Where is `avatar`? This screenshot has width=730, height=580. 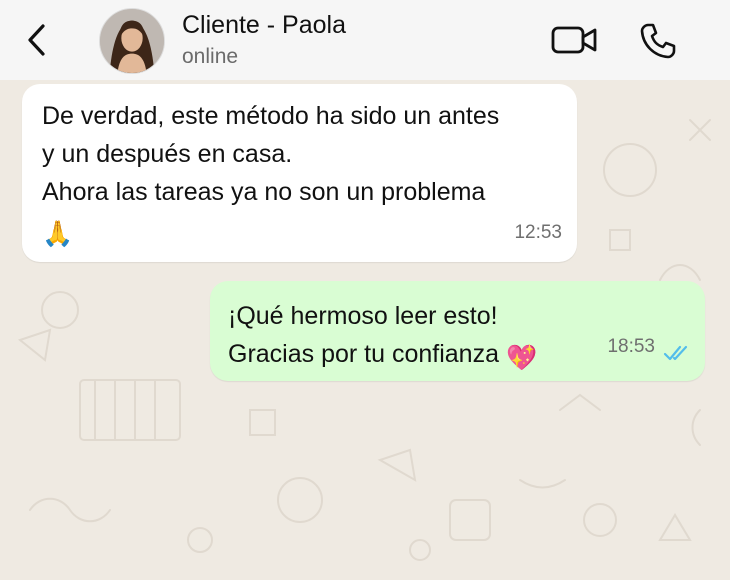
avatar is located at coordinates (132, 41).